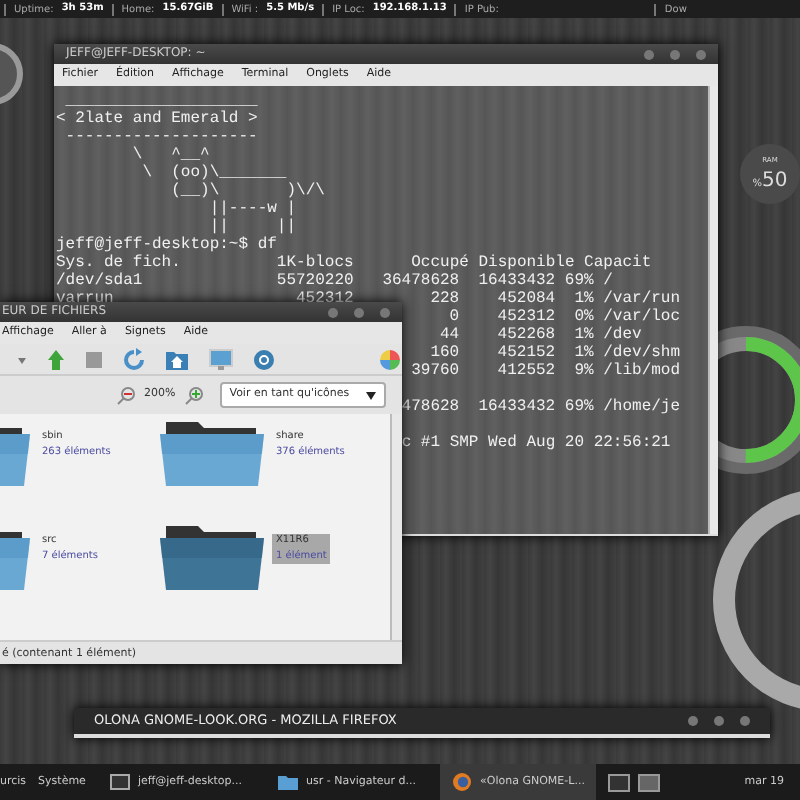  What do you see at coordinates (119, 782) in the screenshot?
I see `terminal-icon` at bounding box center [119, 782].